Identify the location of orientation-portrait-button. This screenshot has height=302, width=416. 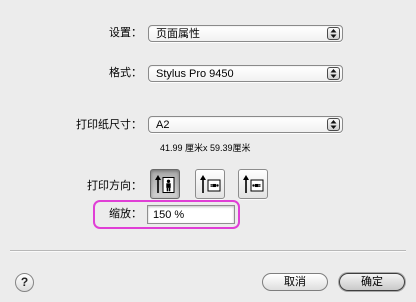
(165, 184).